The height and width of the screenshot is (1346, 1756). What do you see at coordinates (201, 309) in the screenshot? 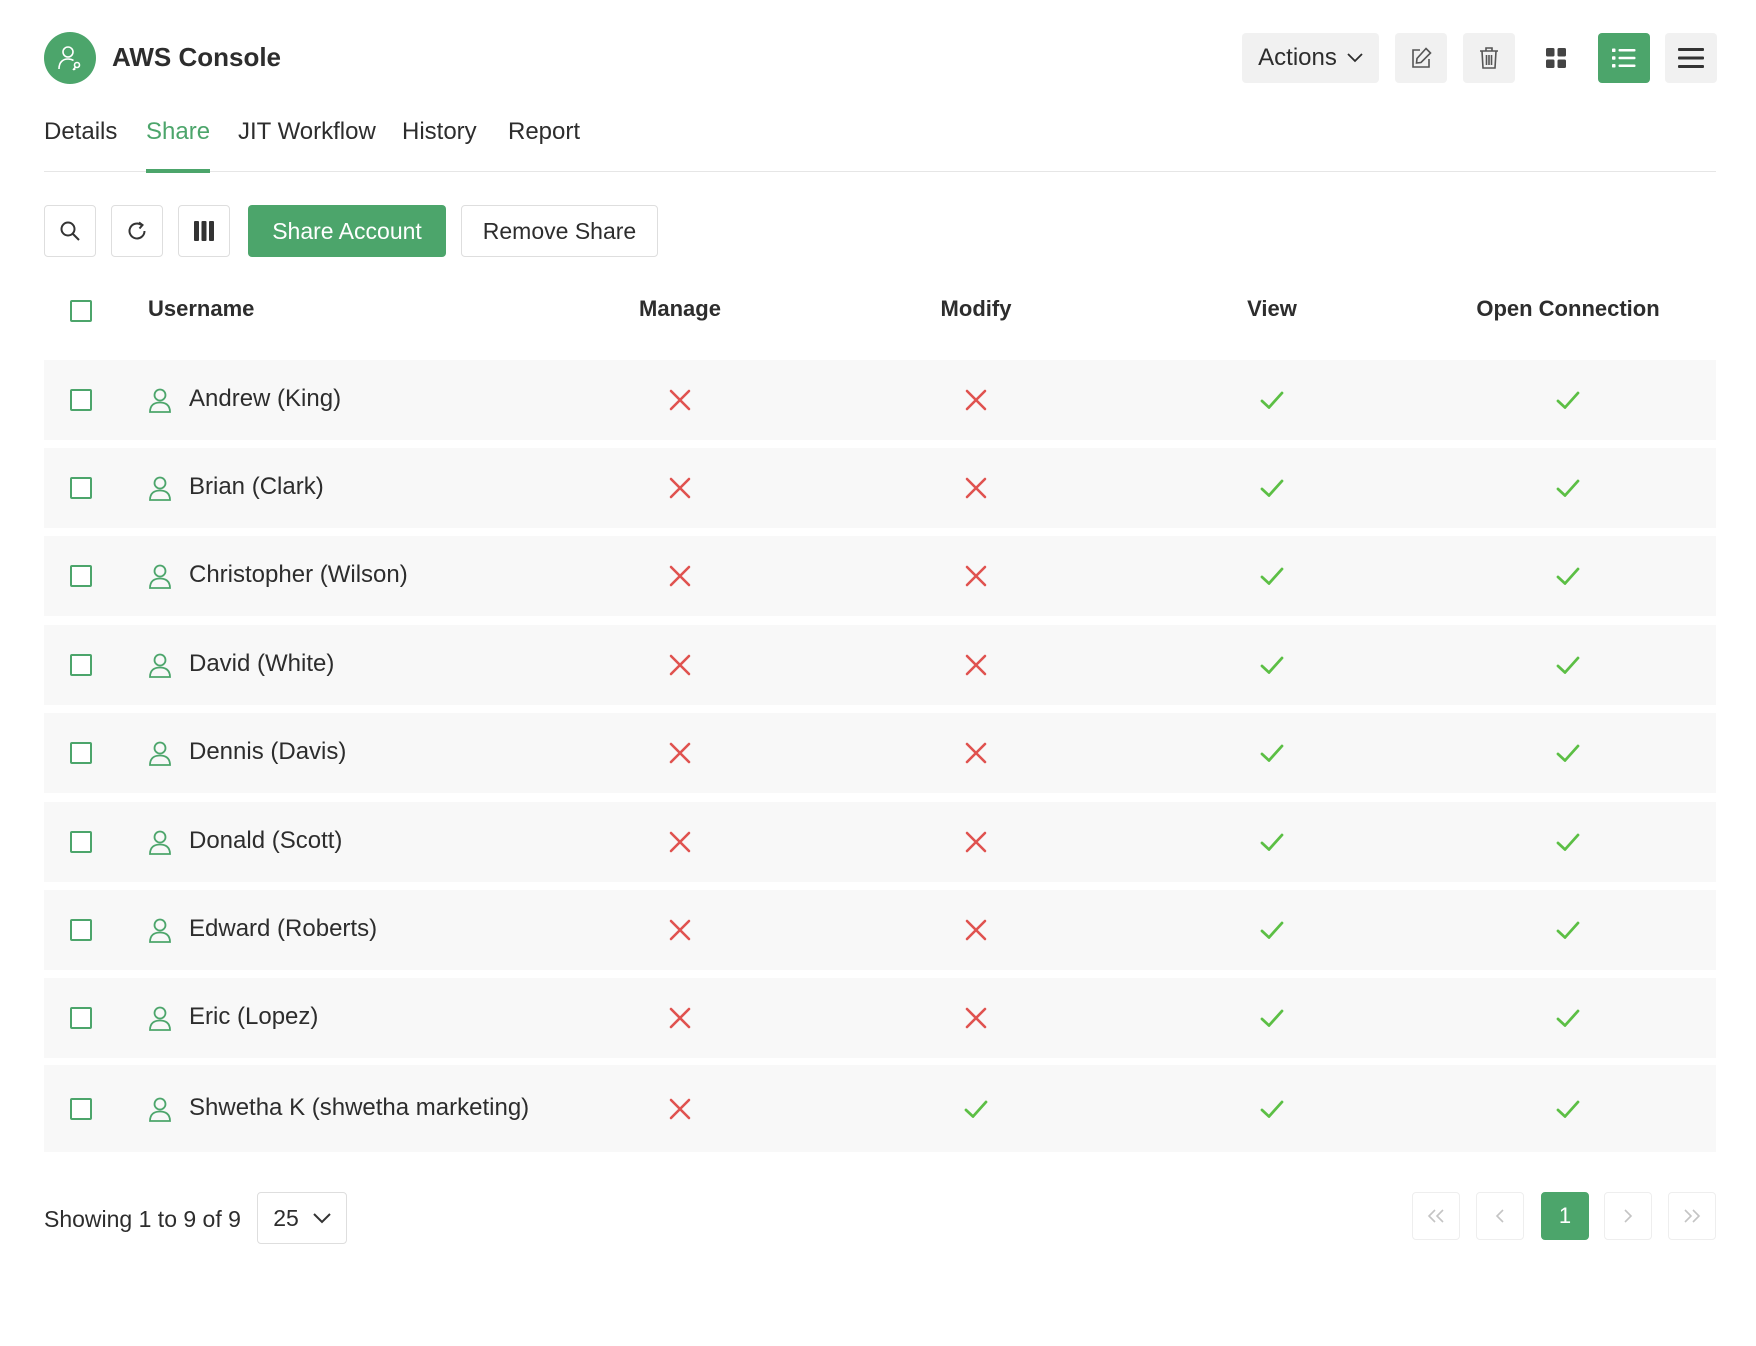
I see `column-header-username: Username` at bounding box center [201, 309].